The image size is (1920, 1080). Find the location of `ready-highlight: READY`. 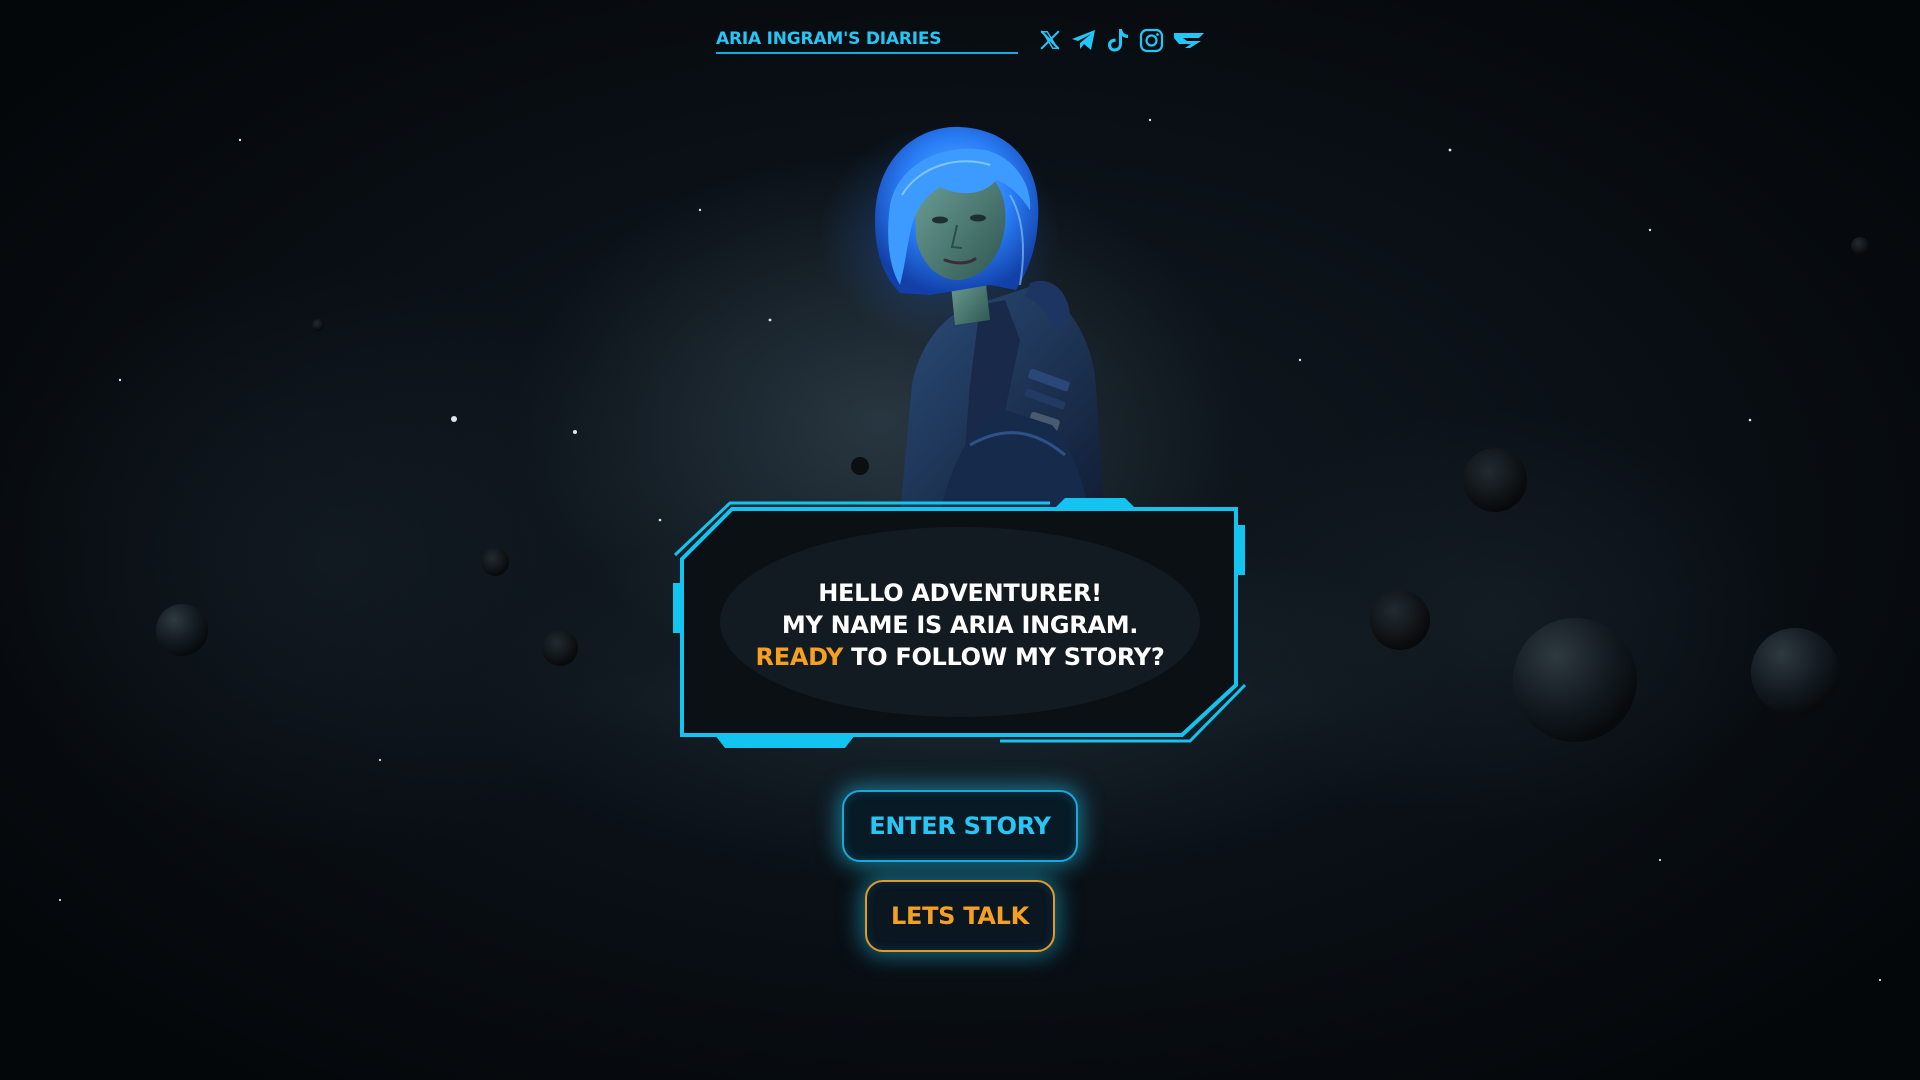

ready-highlight: READY is located at coordinates (799, 657).